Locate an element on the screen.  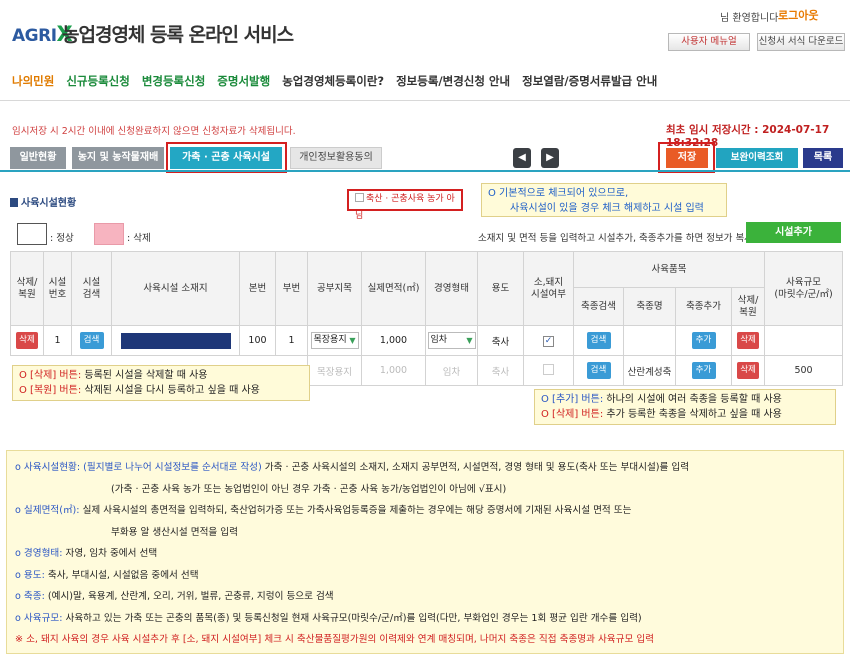
col-main-no: 본번 is located at coordinates (257, 288).